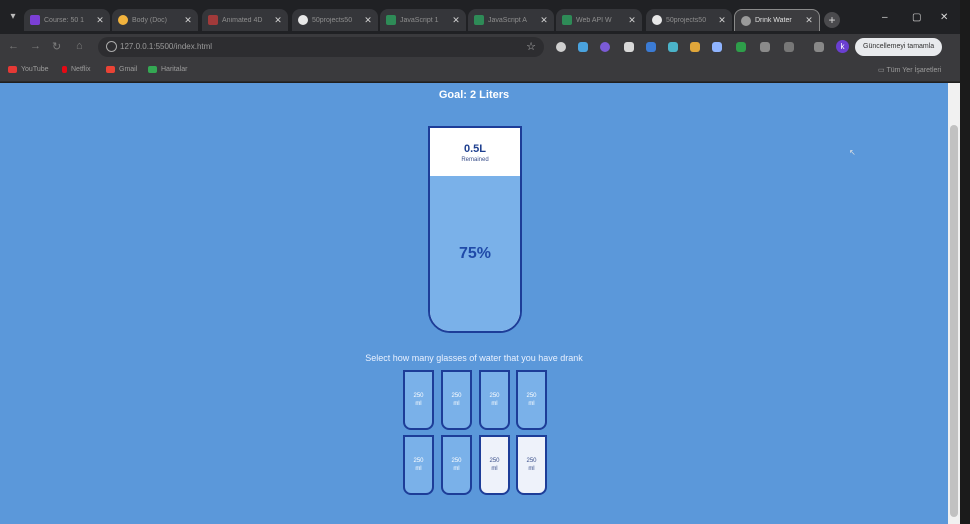 Image resolution: width=970 pixels, height=524 pixels. What do you see at coordinates (12, 69) in the screenshot?
I see `youtube-icon` at bounding box center [12, 69].